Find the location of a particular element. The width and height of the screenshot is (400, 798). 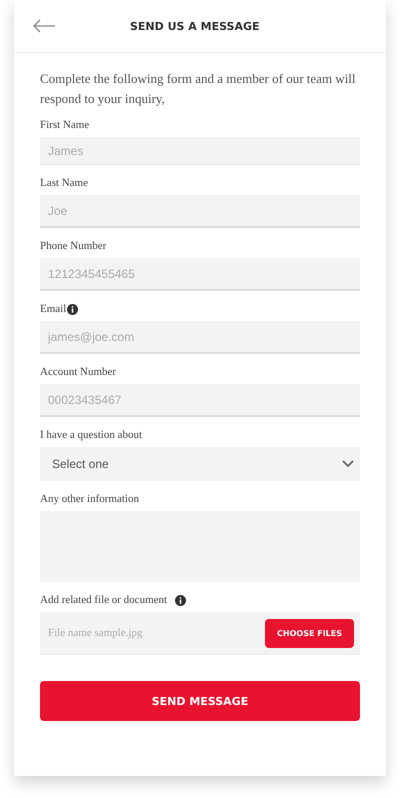

field-label: Last Name is located at coordinates (64, 183).